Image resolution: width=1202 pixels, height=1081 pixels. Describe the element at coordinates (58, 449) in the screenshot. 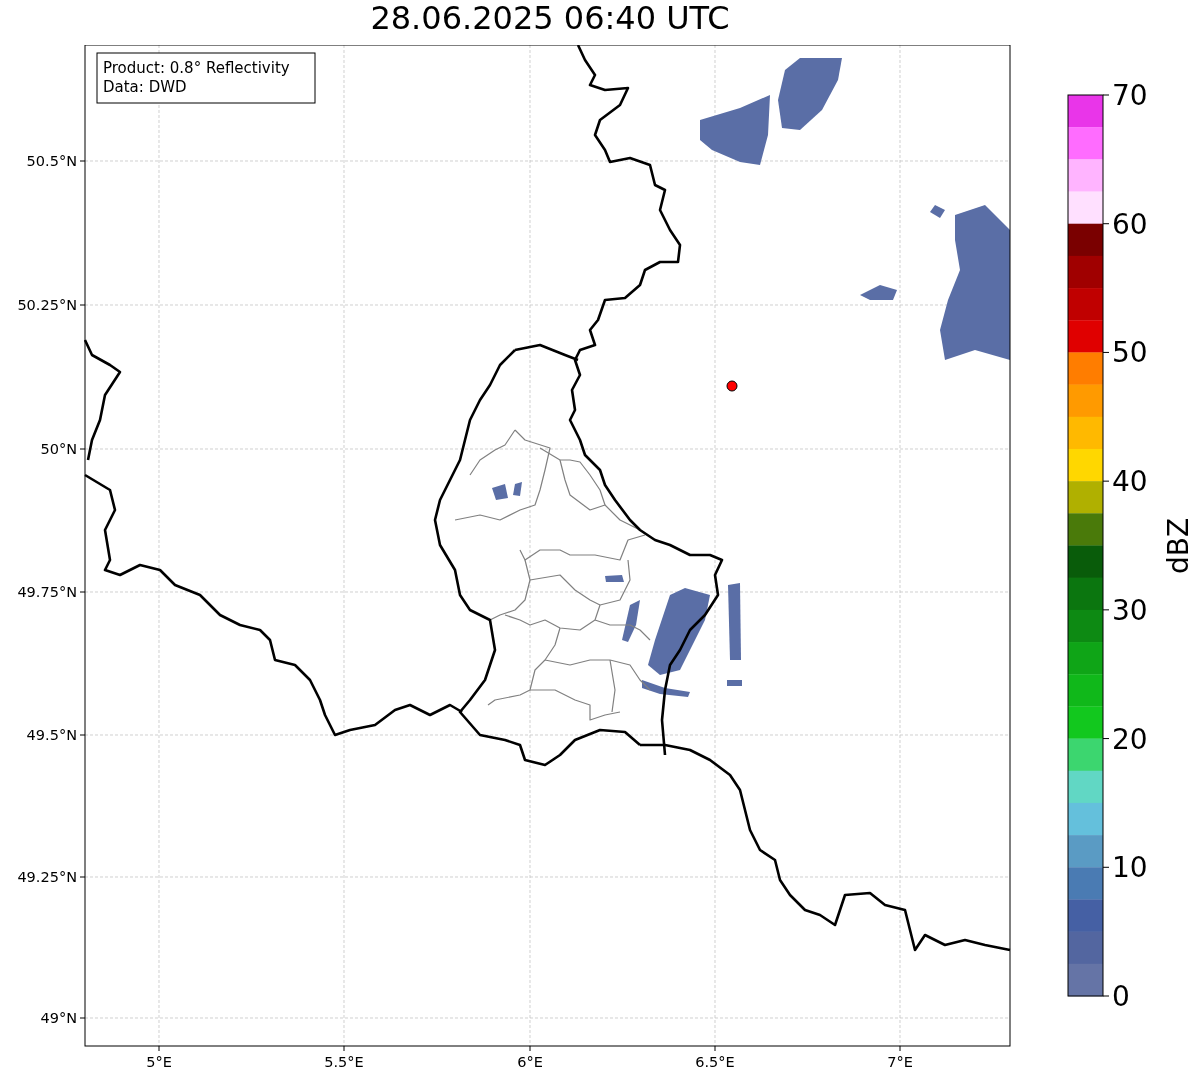

I see `latitude-tick-label: 50°N` at that location.